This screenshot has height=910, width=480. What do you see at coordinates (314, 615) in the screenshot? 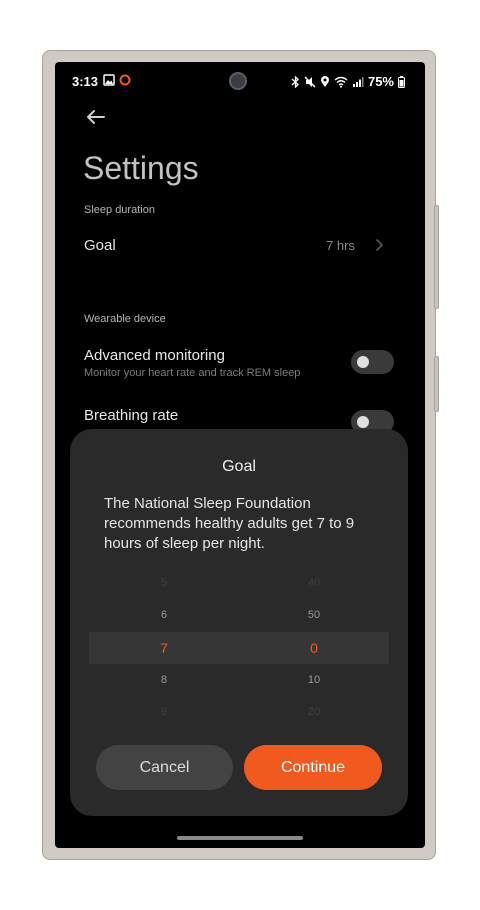
I see `minutes-option: 50` at bounding box center [314, 615].